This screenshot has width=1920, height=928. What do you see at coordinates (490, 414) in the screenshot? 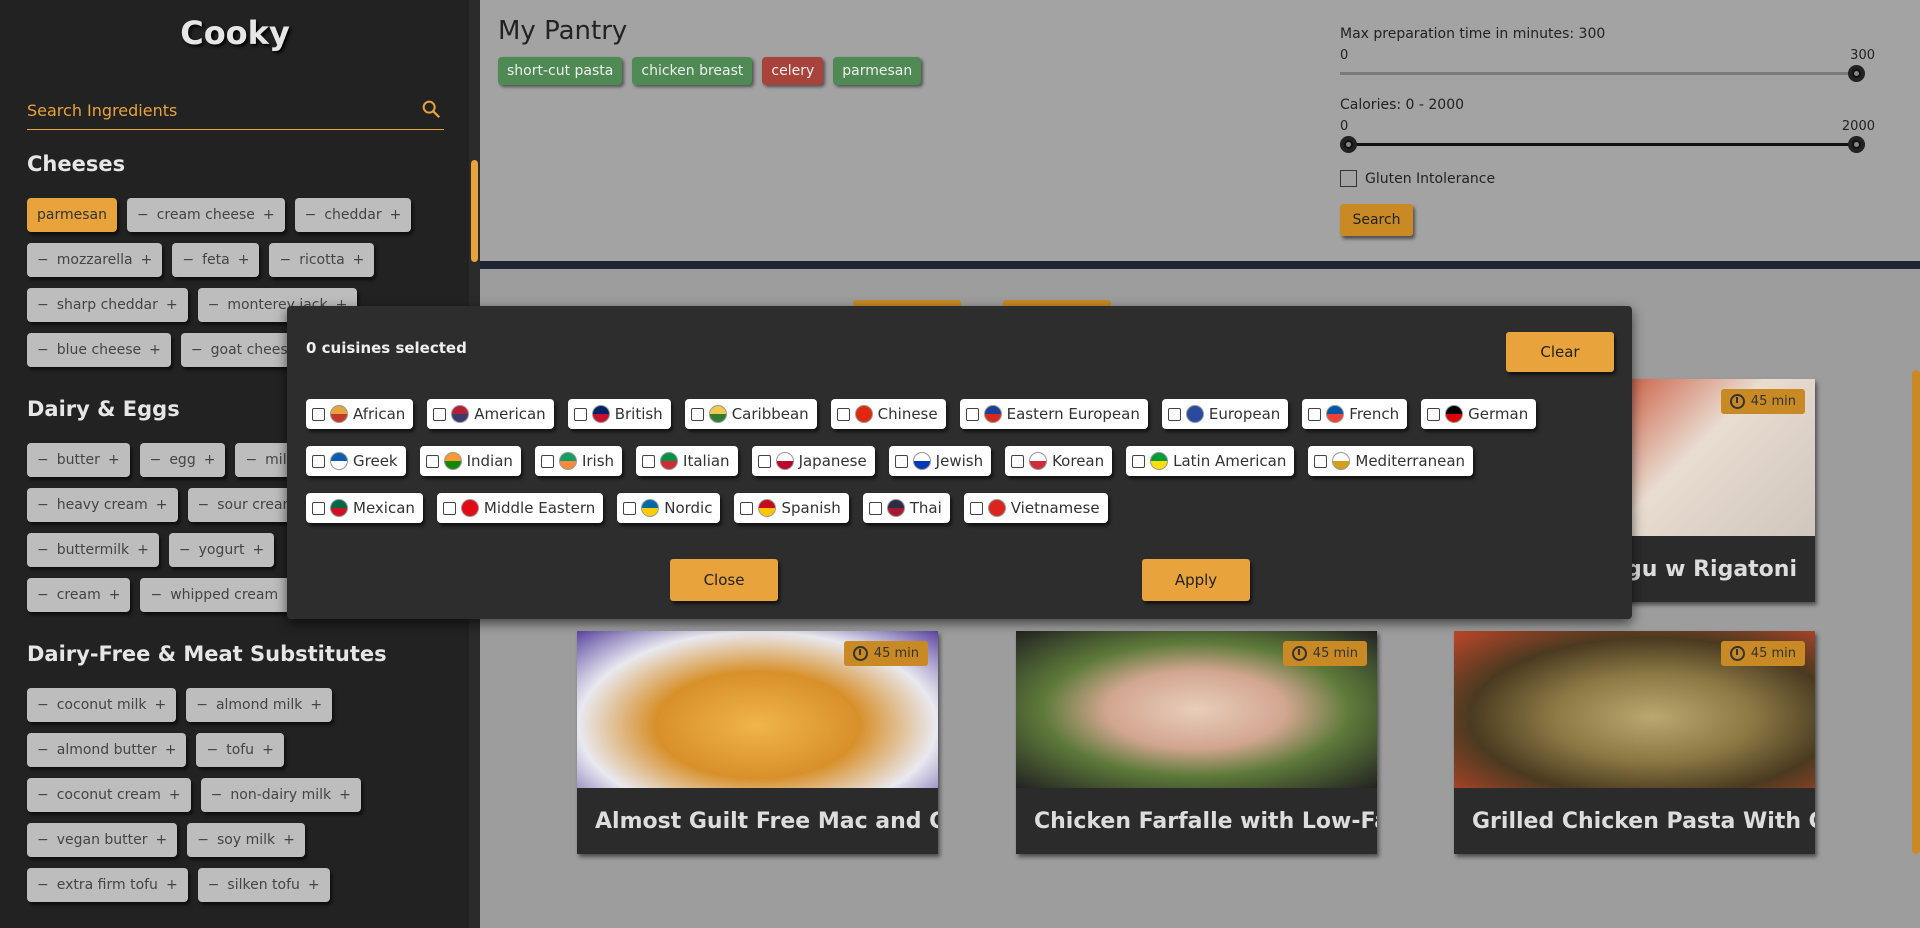
I see `cuisine-option: American` at bounding box center [490, 414].